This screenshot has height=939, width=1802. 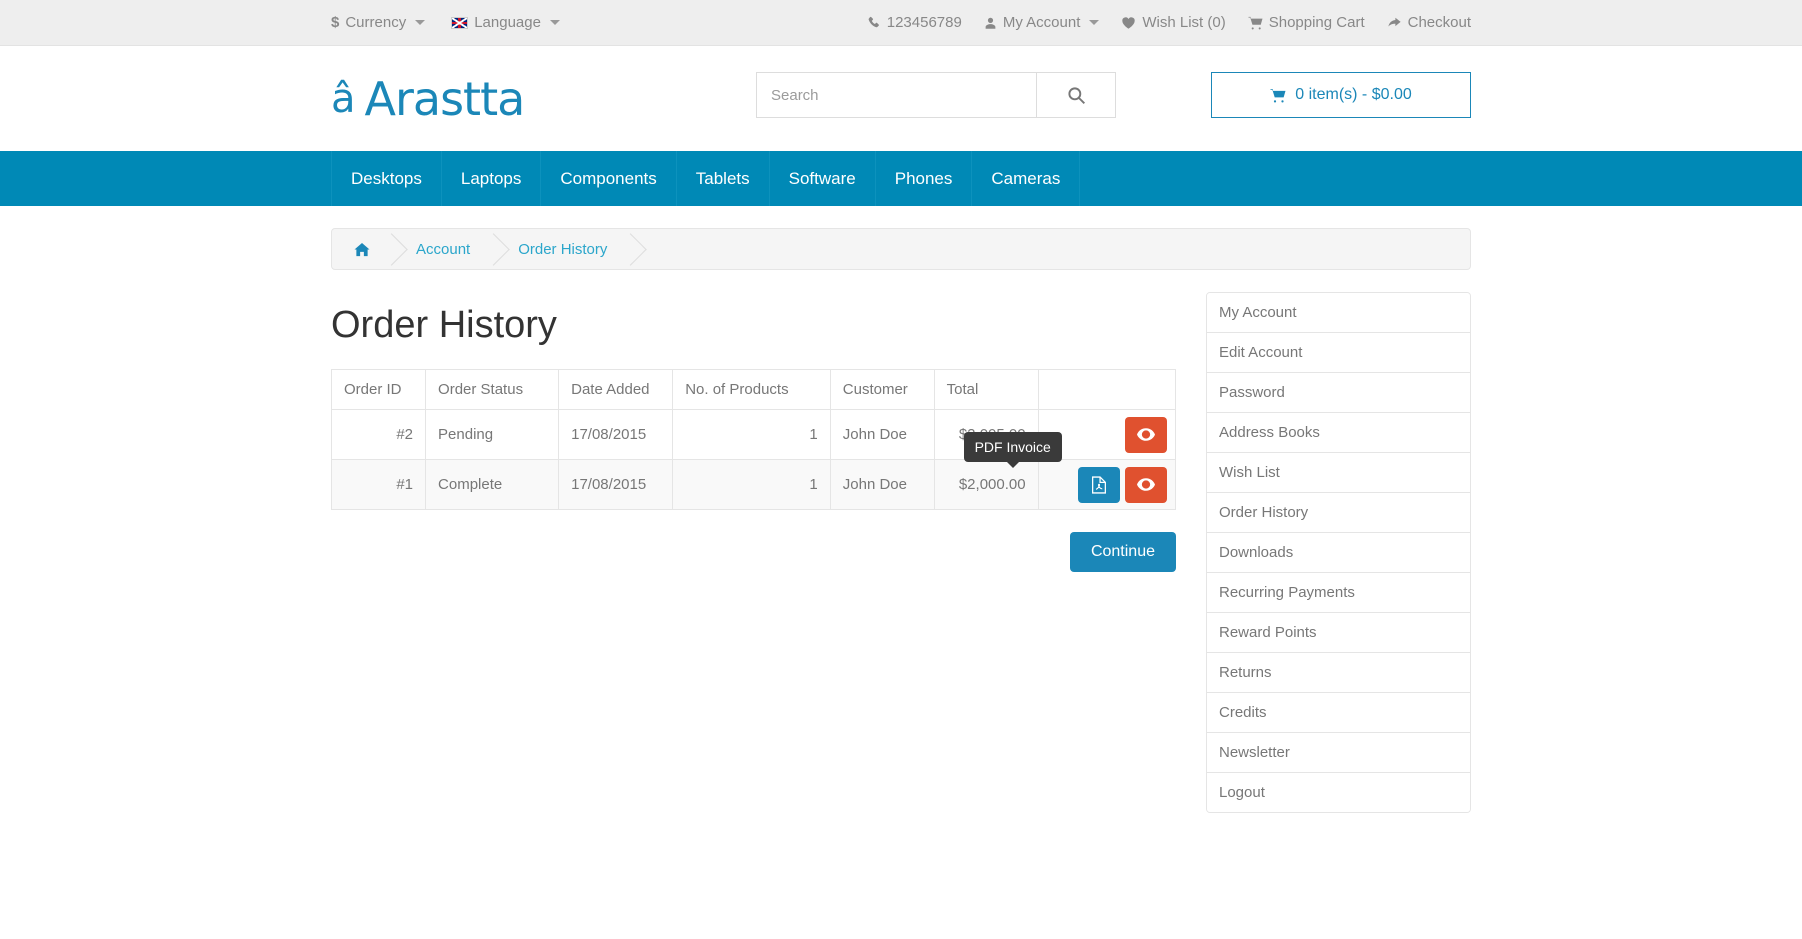 I want to click on nav-item-laptops: Laptops, so click(x=492, y=178).